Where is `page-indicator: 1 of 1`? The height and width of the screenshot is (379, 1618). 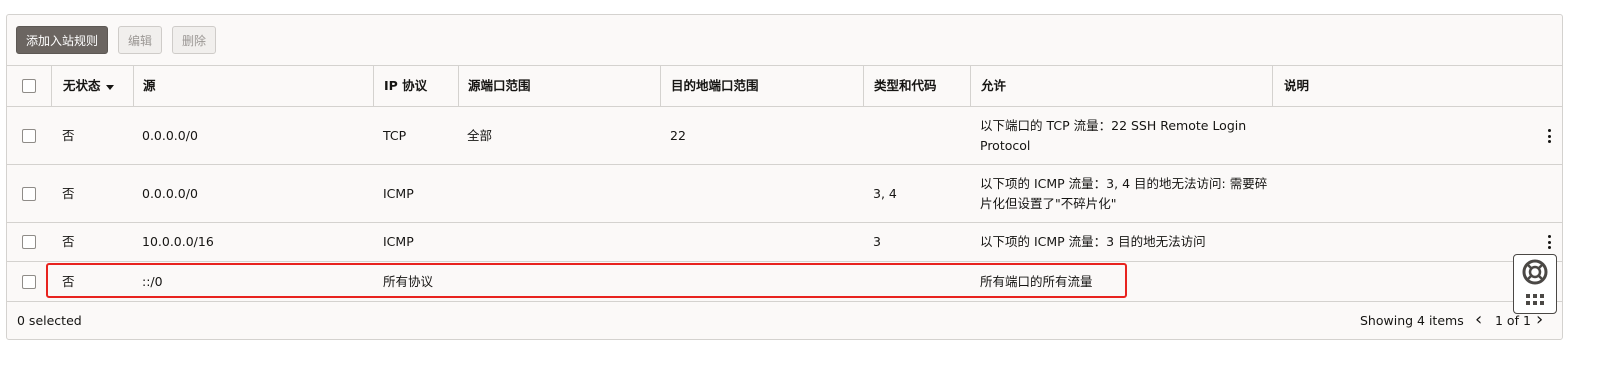 page-indicator: 1 of 1 is located at coordinates (1513, 320).